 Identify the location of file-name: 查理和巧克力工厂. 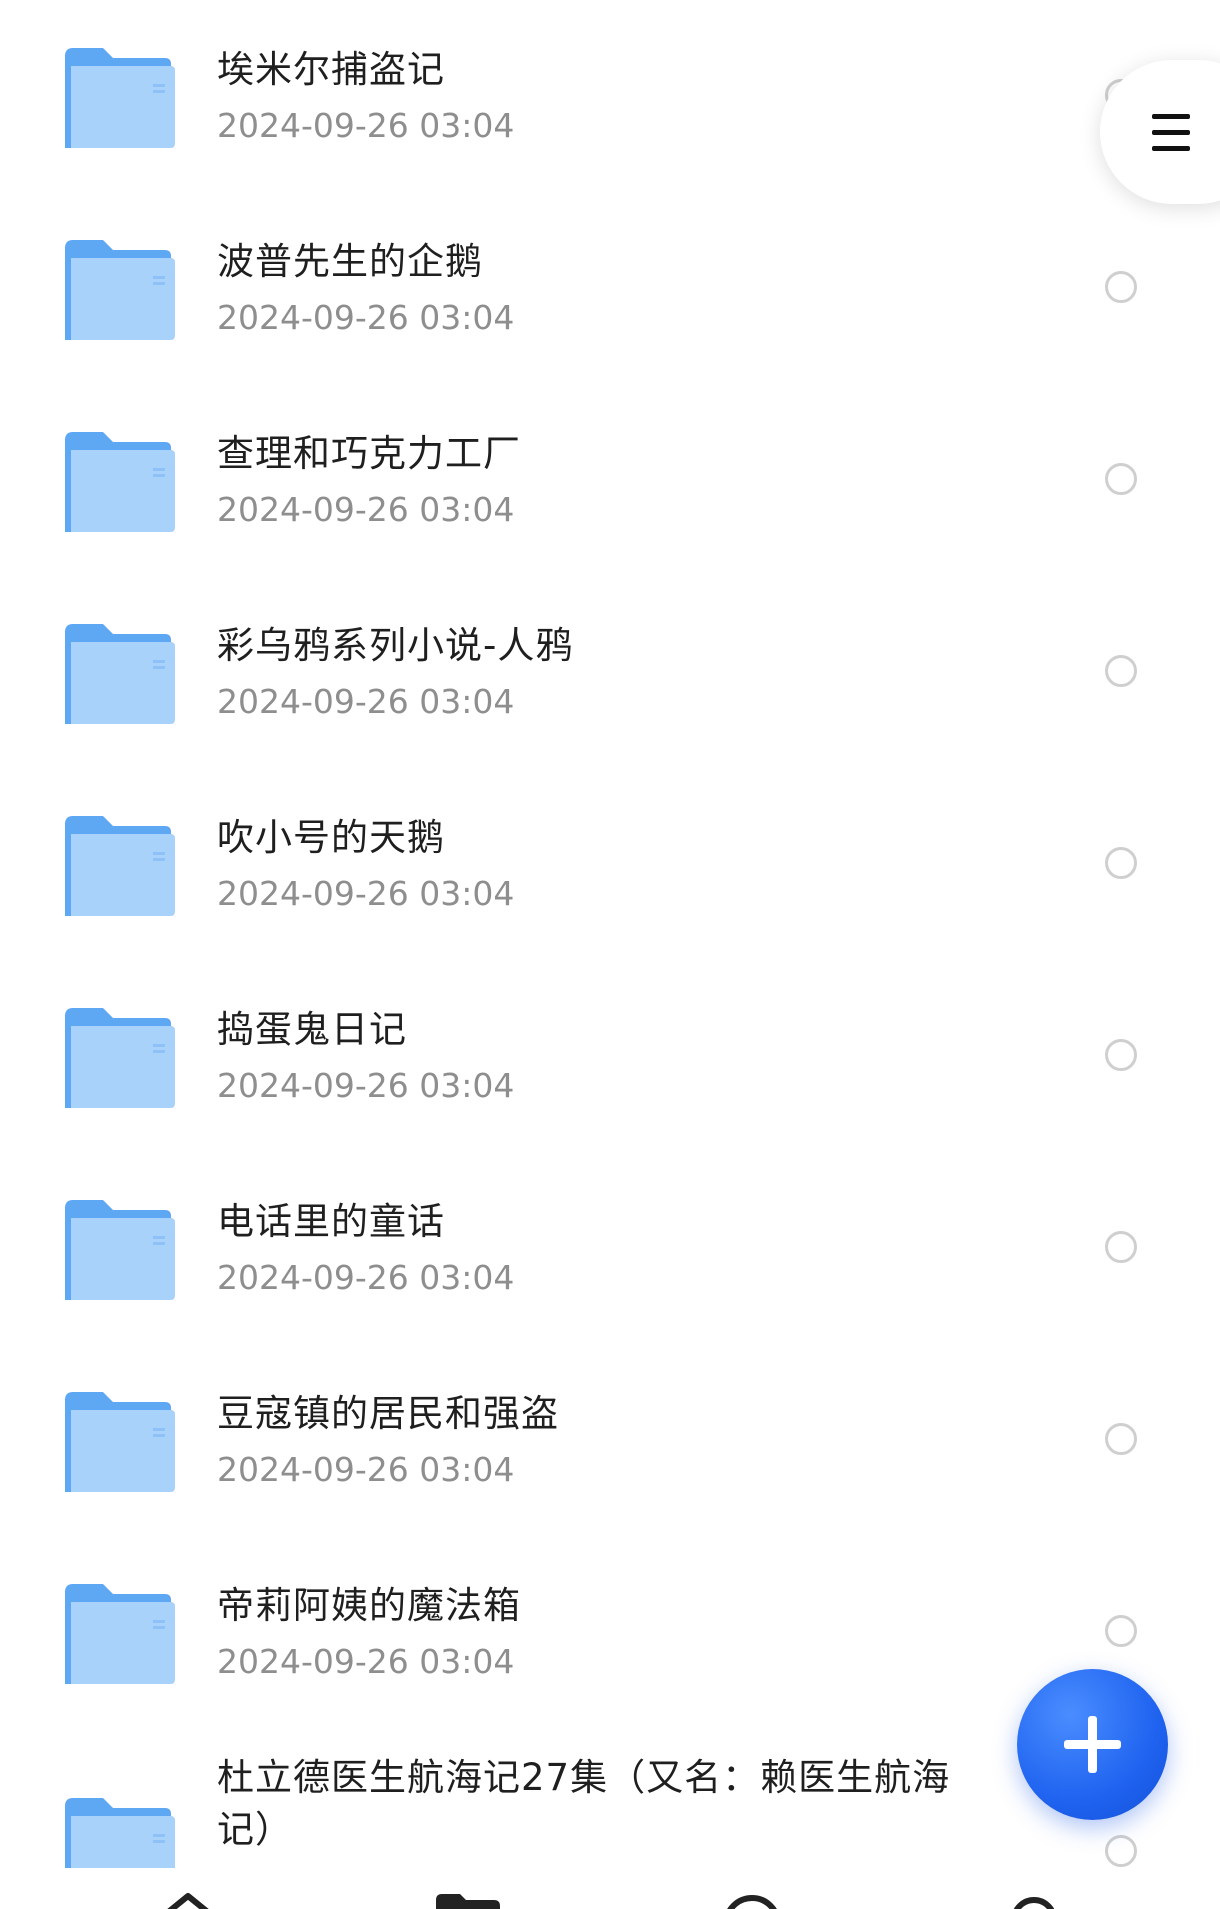
(369, 453).